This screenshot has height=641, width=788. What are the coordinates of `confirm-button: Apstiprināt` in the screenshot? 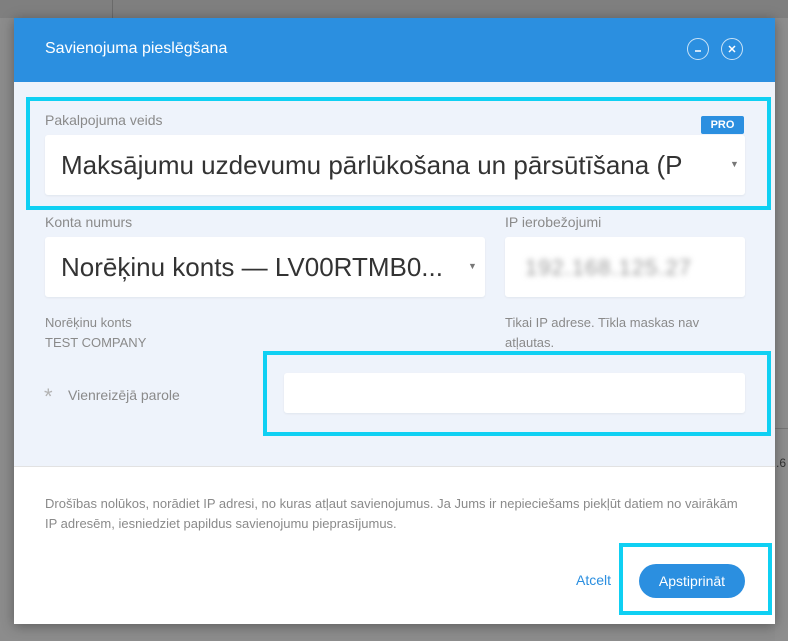 It's located at (692, 581).